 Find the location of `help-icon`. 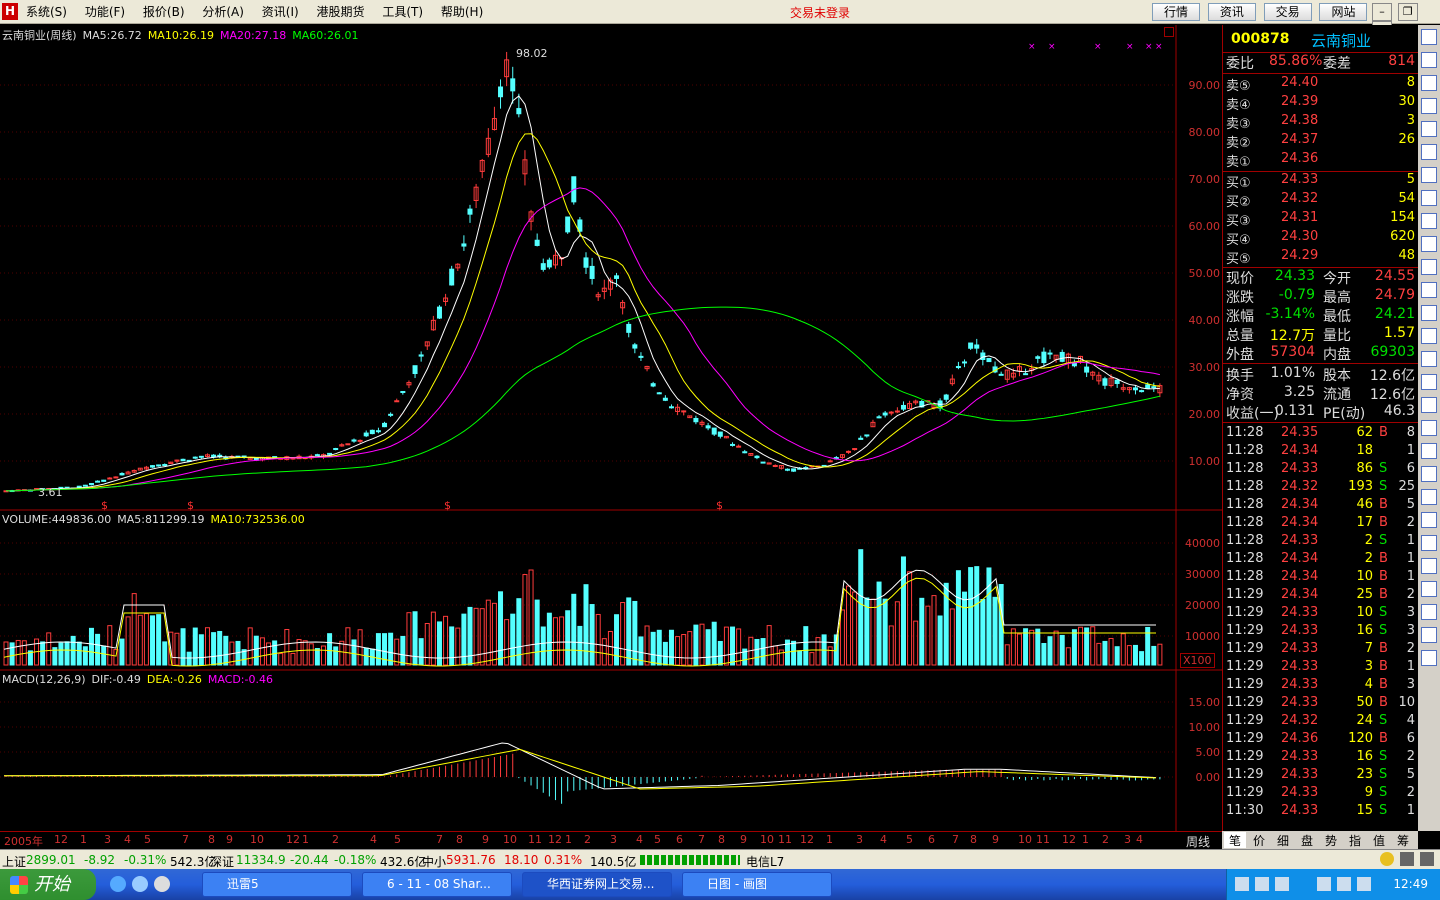

help-icon is located at coordinates (1387, 859).